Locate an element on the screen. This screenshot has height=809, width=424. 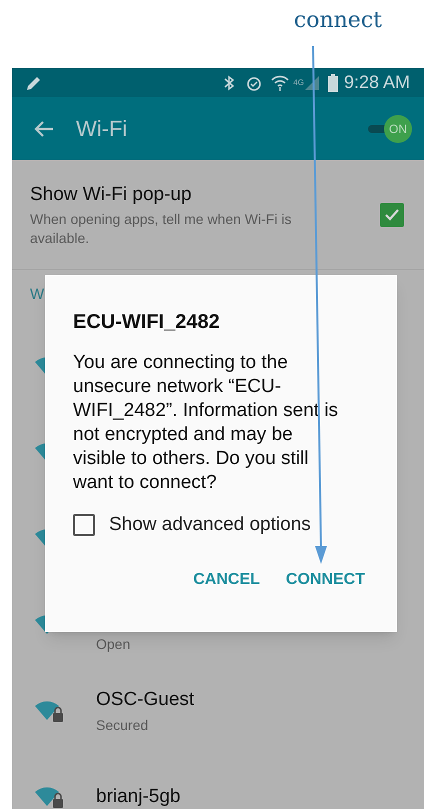
wifi-switch: ON is located at coordinates (389, 129).